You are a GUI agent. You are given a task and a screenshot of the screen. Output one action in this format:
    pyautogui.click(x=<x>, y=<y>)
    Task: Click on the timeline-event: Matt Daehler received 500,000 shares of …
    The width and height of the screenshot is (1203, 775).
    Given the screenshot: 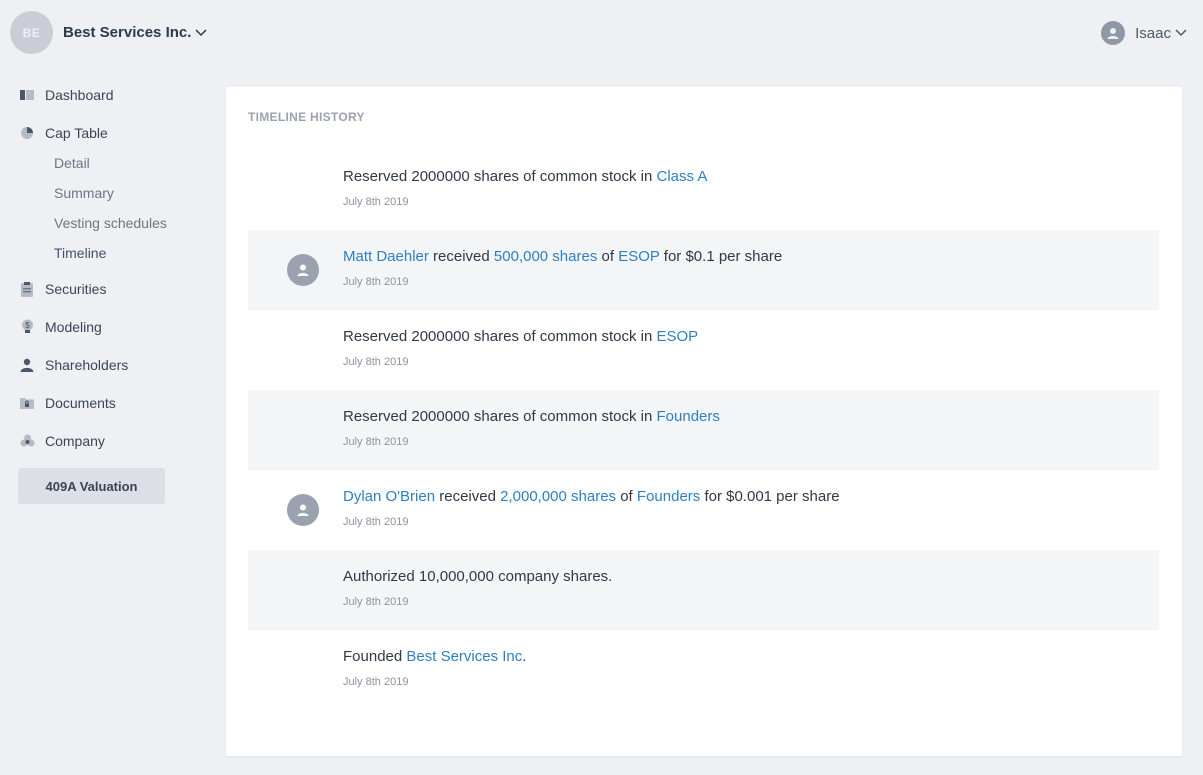 What is the action you would take?
    pyautogui.click(x=703, y=270)
    